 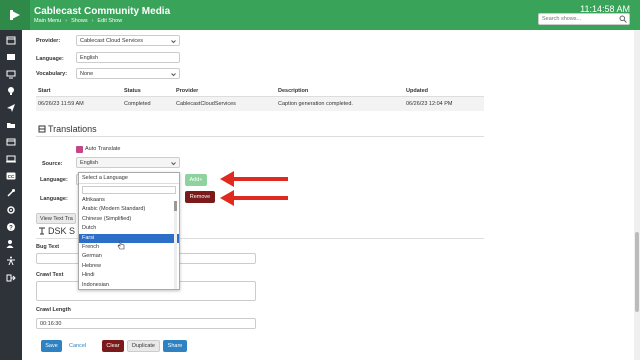 I want to click on translation-language-label: Language:, so click(x=54, y=180).